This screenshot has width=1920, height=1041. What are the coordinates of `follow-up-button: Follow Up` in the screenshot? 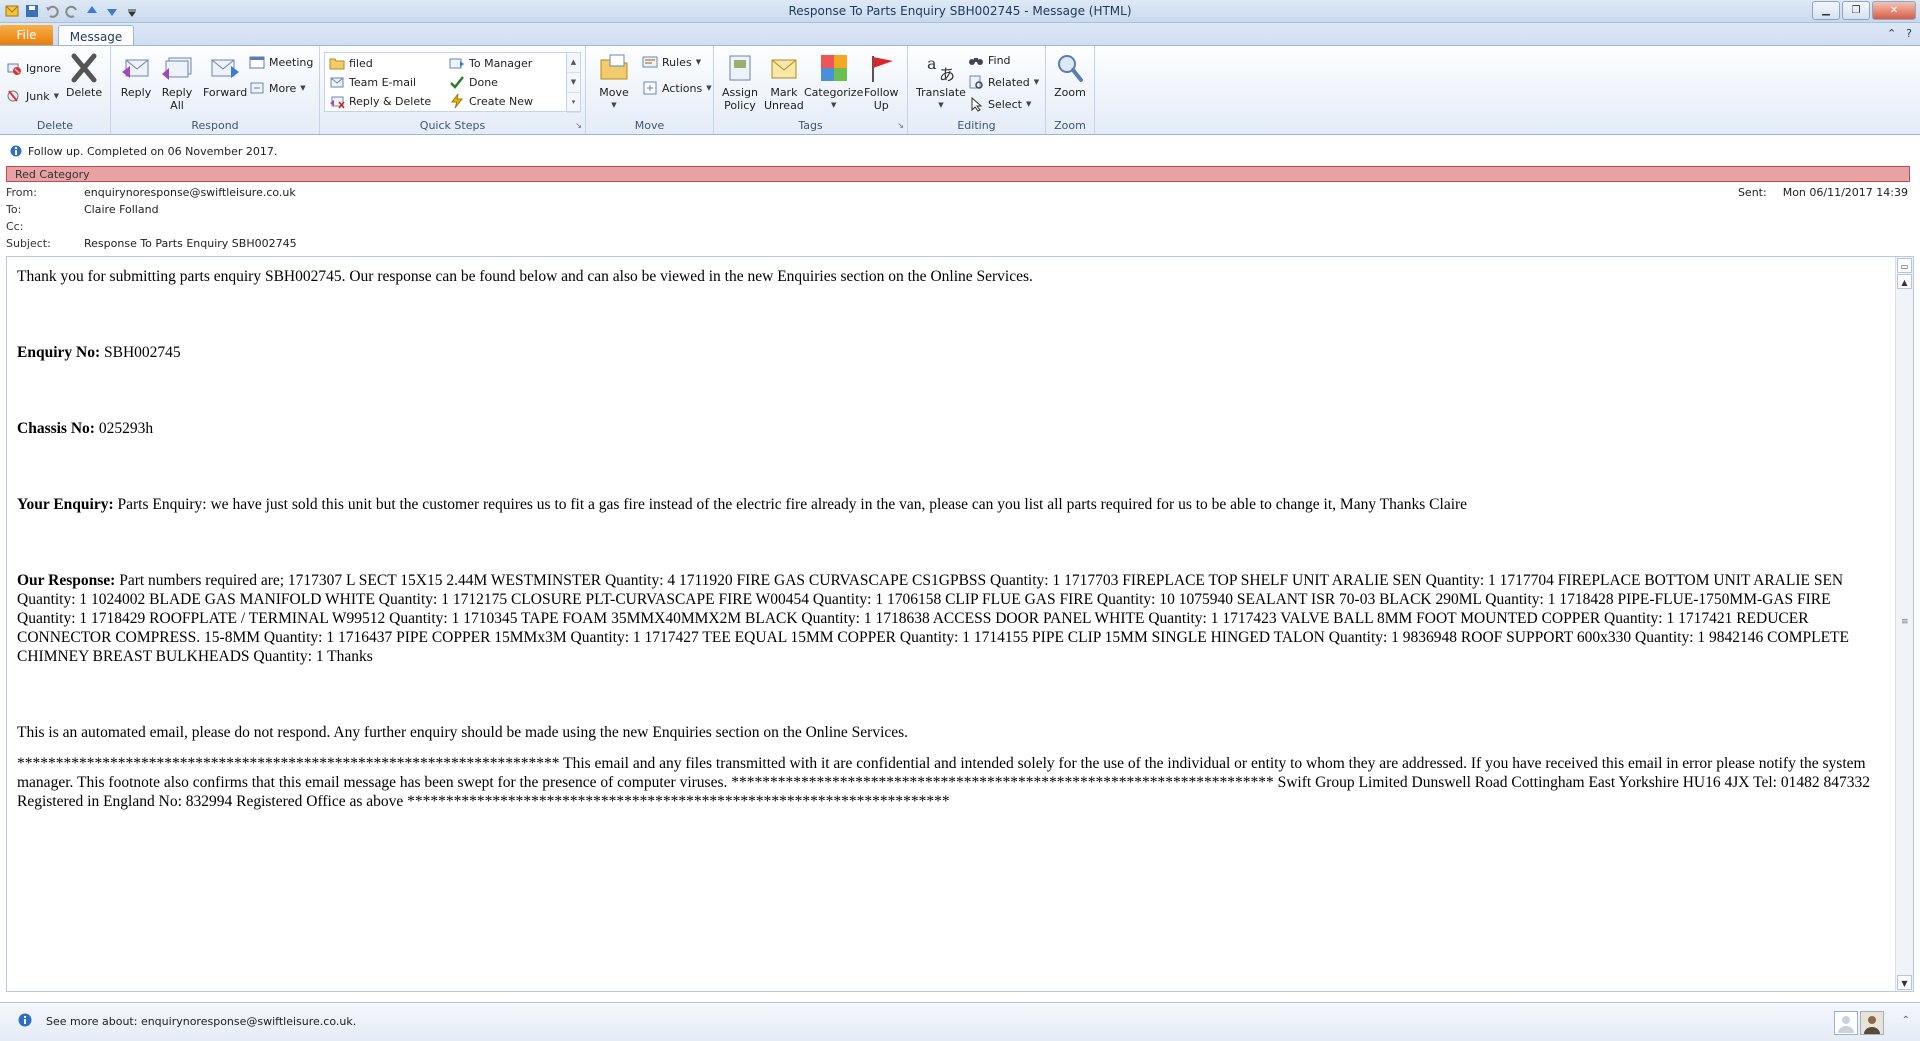 It's located at (881, 82).